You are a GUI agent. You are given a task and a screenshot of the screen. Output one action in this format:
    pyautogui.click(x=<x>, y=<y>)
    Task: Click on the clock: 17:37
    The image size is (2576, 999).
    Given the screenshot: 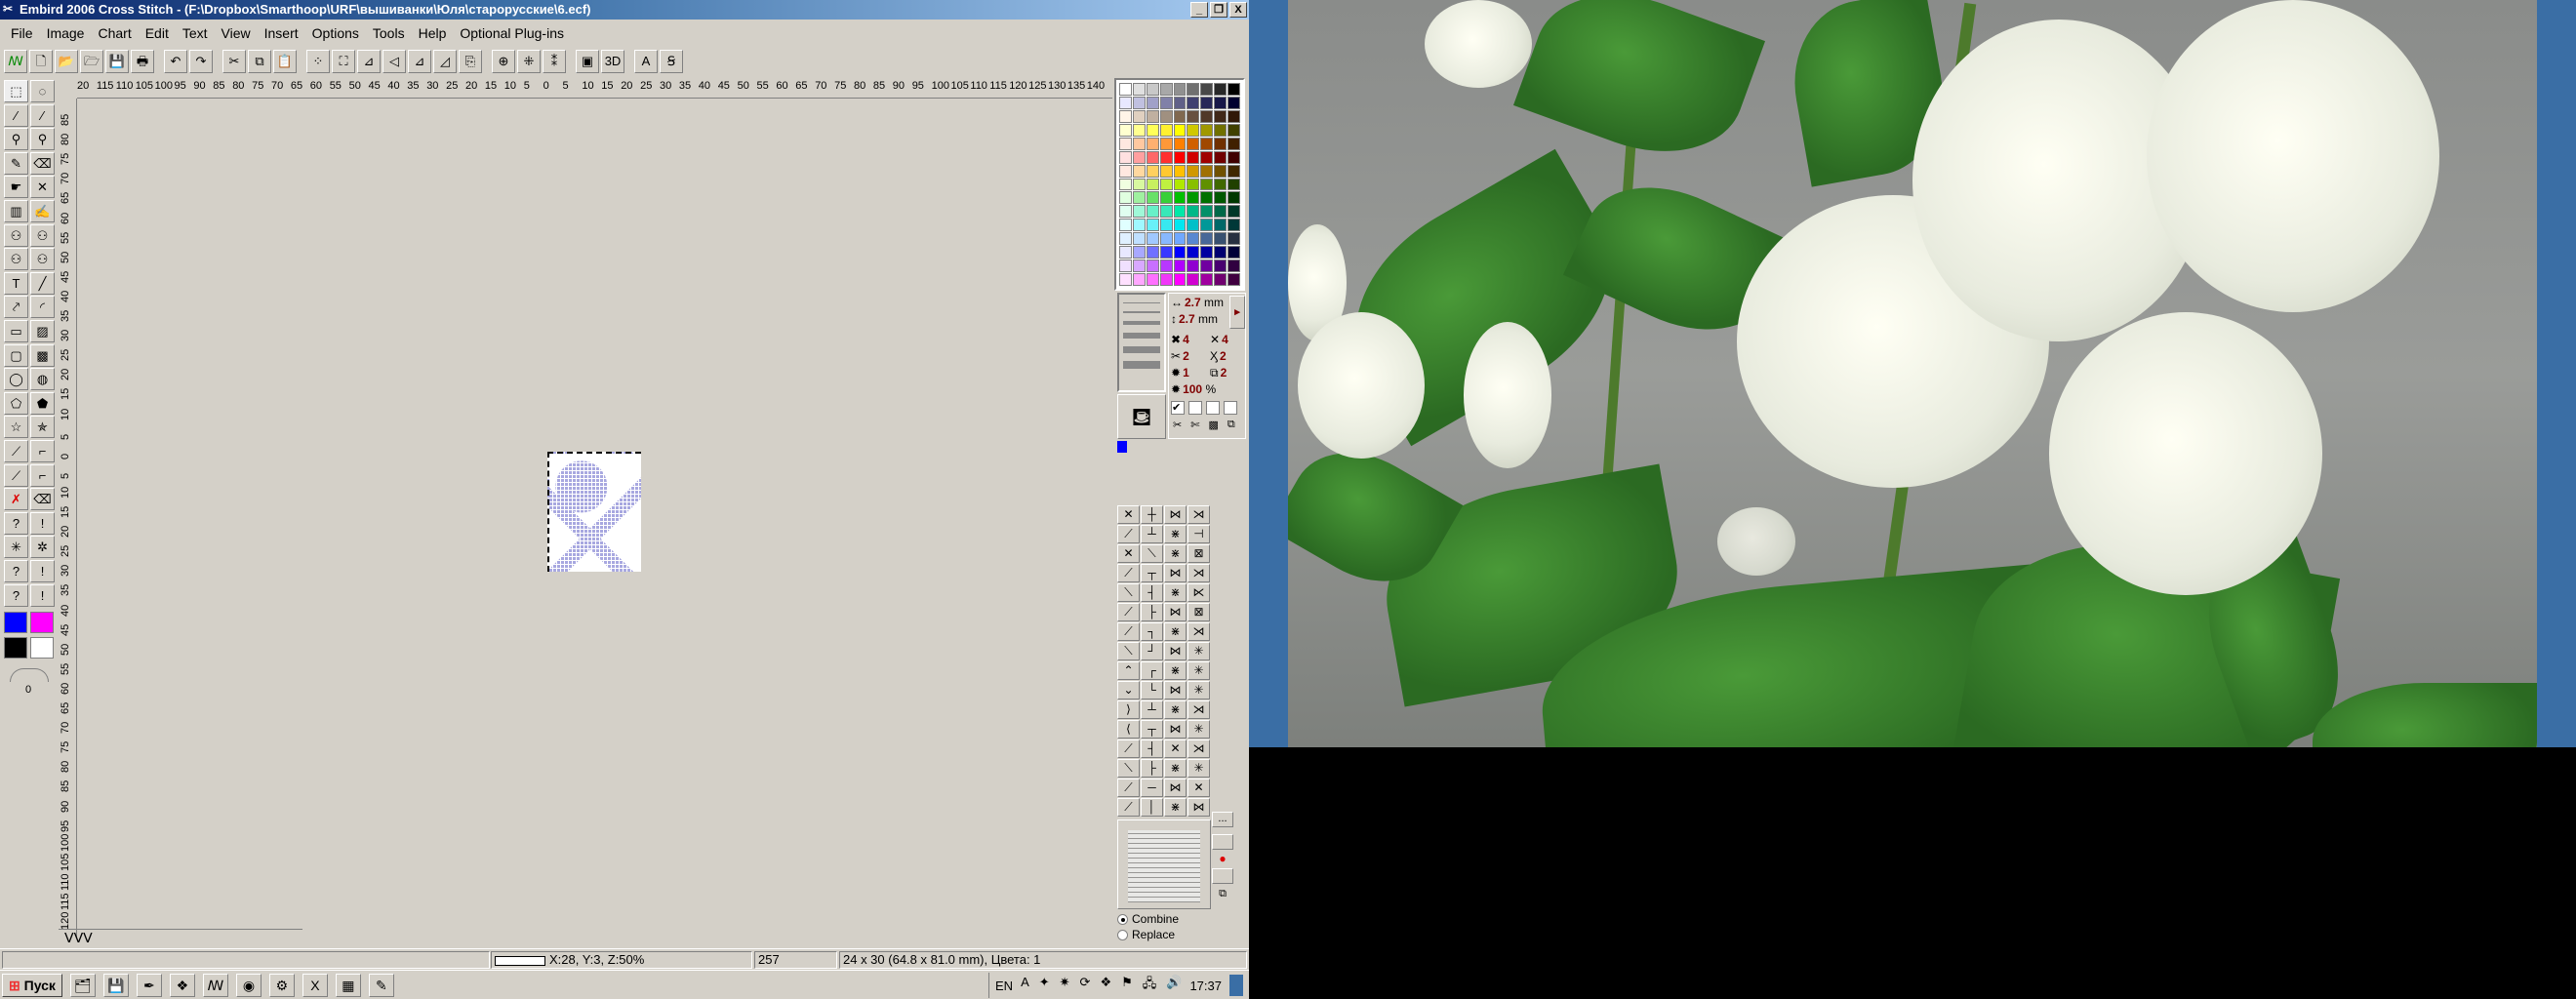 What is the action you would take?
    pyautogui.click(x=1205, y=986)
    